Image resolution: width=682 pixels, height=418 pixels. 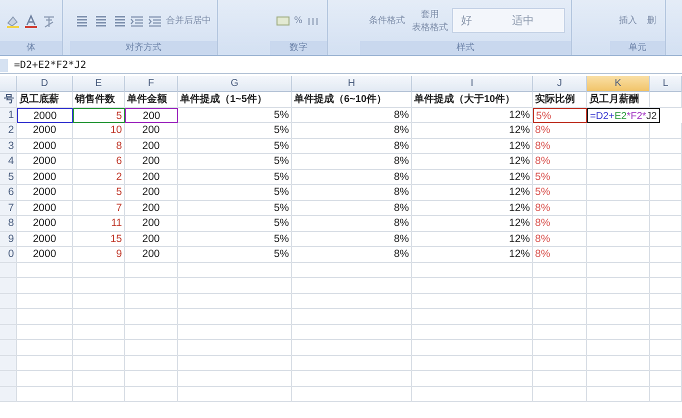 What do you see at coordinates (99, 84) in the screenshot?
I see `column-header: E` at bounding box center [99, 84].